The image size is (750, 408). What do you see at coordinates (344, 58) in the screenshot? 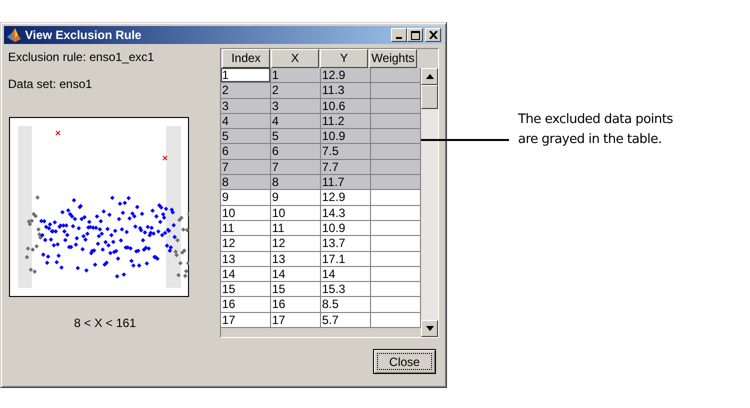
I see `column-header: Y` at bounding box center [344, 58].